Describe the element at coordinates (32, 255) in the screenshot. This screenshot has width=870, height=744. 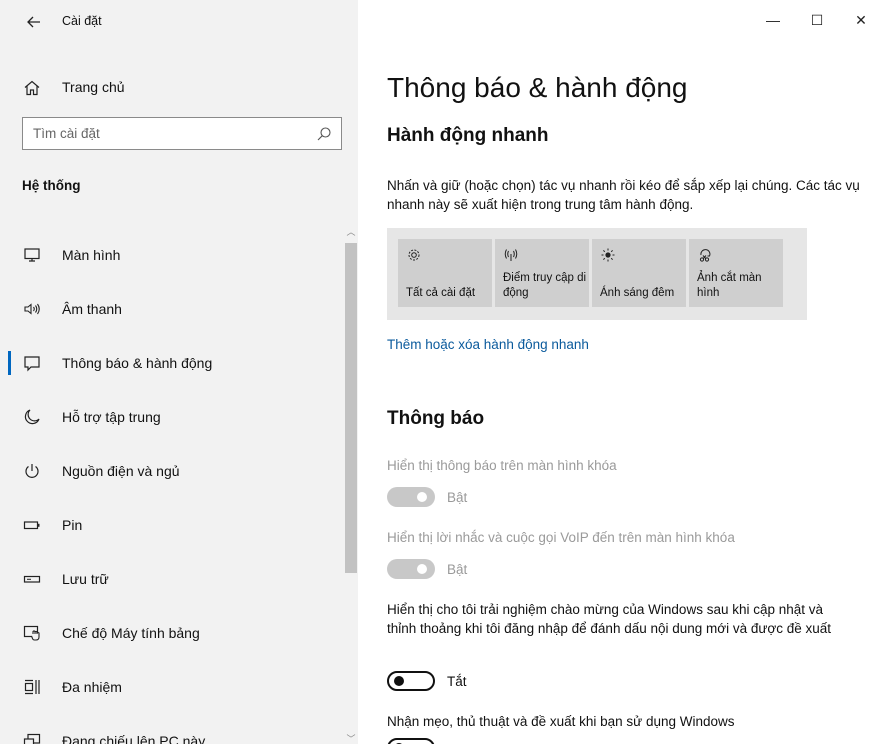
I see `monitor-icon` at that location.